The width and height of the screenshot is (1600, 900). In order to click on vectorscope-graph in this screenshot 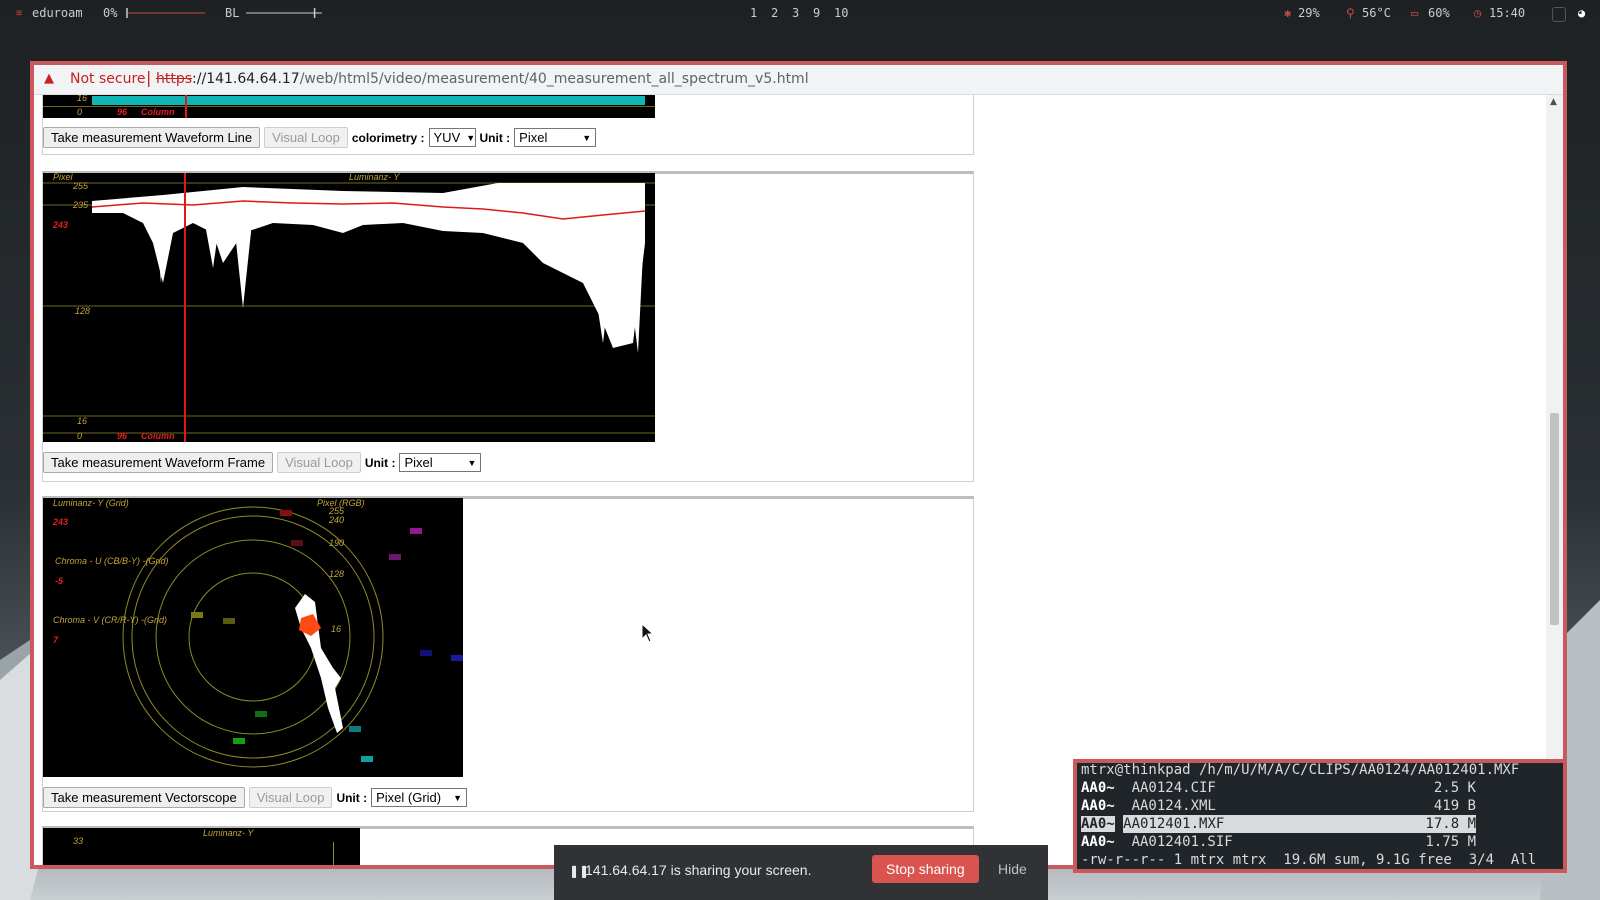, I will do `click(292, 637)`.